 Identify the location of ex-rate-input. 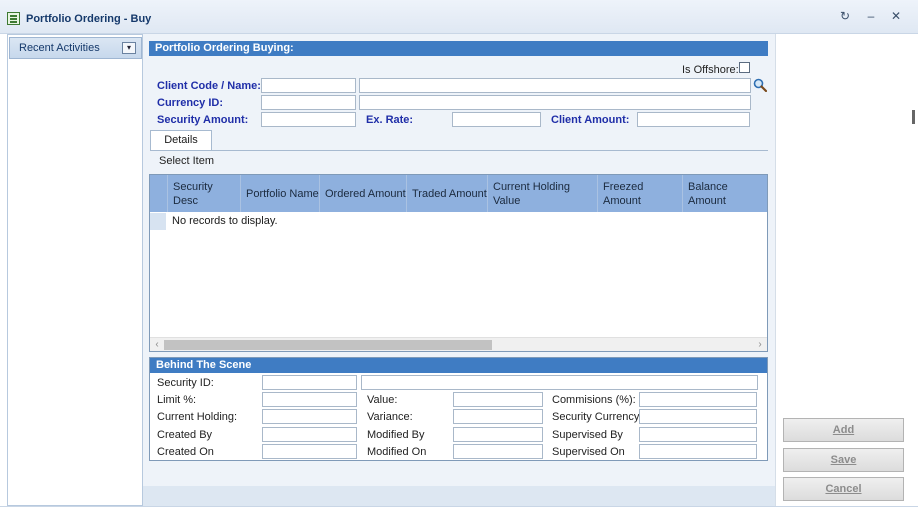
(496, 119).